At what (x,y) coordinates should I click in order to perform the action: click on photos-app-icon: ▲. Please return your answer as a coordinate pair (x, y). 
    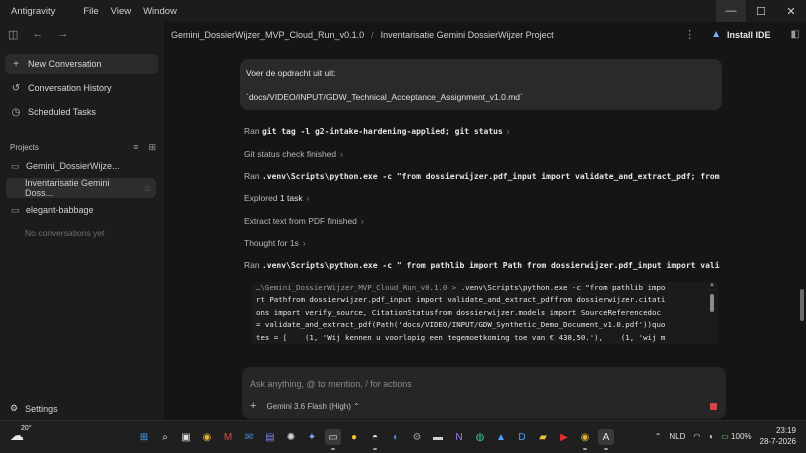
    Looking at the image, I should click on (501, 437).